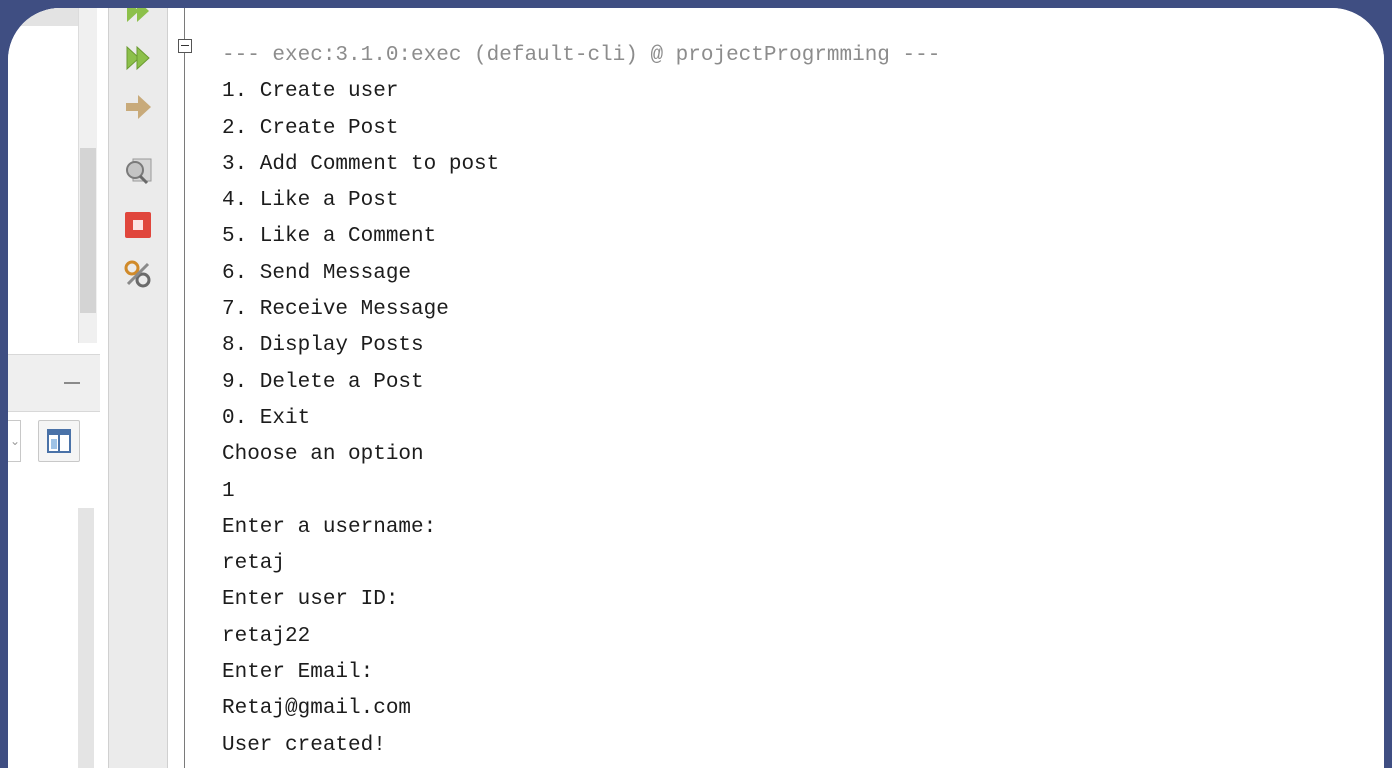  What do you see at coordinates (323, 346) in the screenshot?
I see `console-line: 8. Display Posts` at bounding box center [323, 346].